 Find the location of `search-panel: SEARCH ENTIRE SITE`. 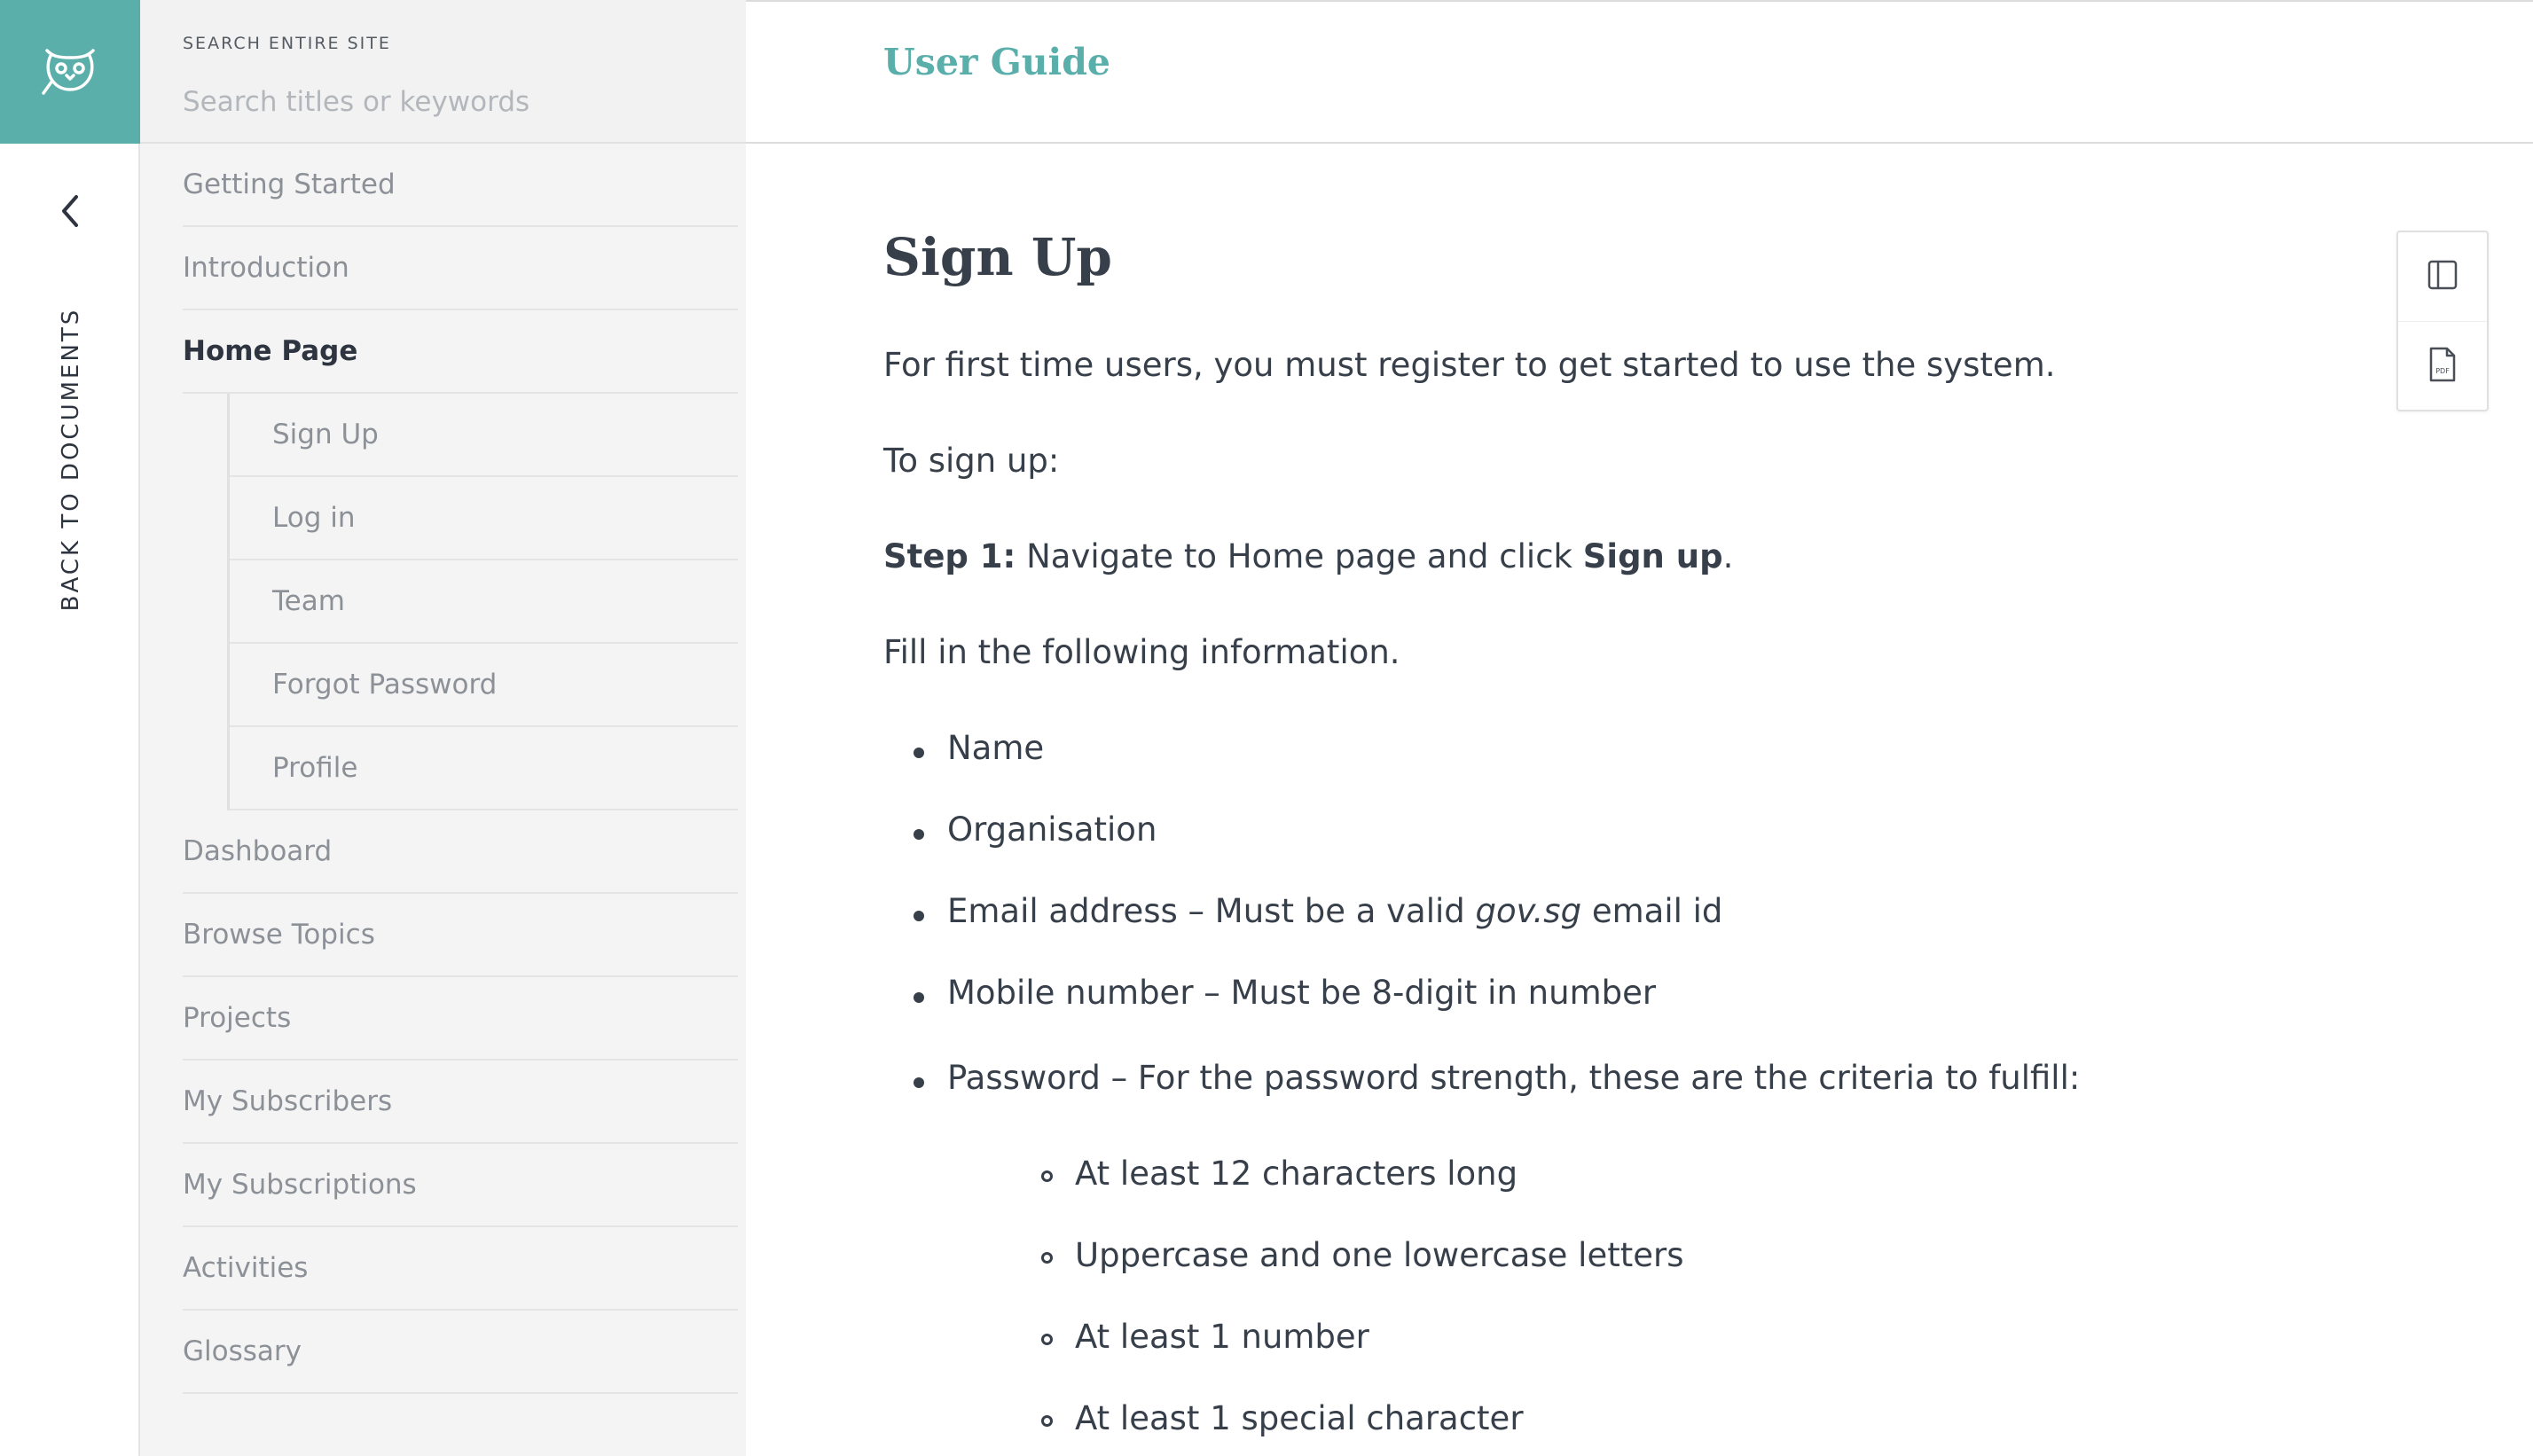

search-panel: SEARCH ENTIRE SITE is located at coordinates (443, 72).